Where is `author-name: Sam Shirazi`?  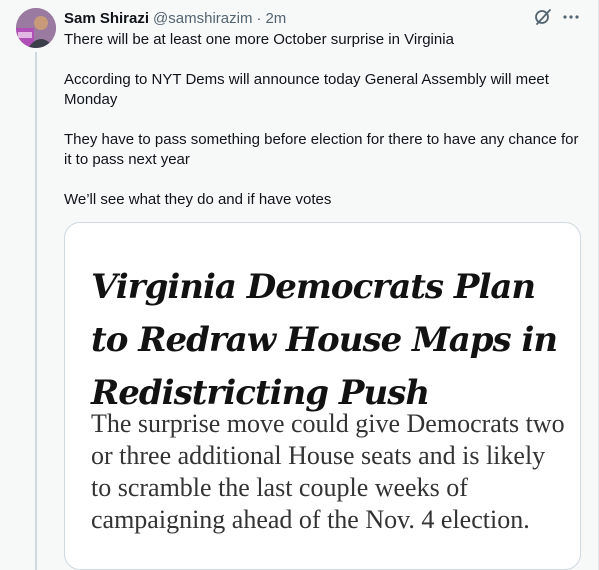
author-name: Sam Shirazi is located at coordinates (106, 19).